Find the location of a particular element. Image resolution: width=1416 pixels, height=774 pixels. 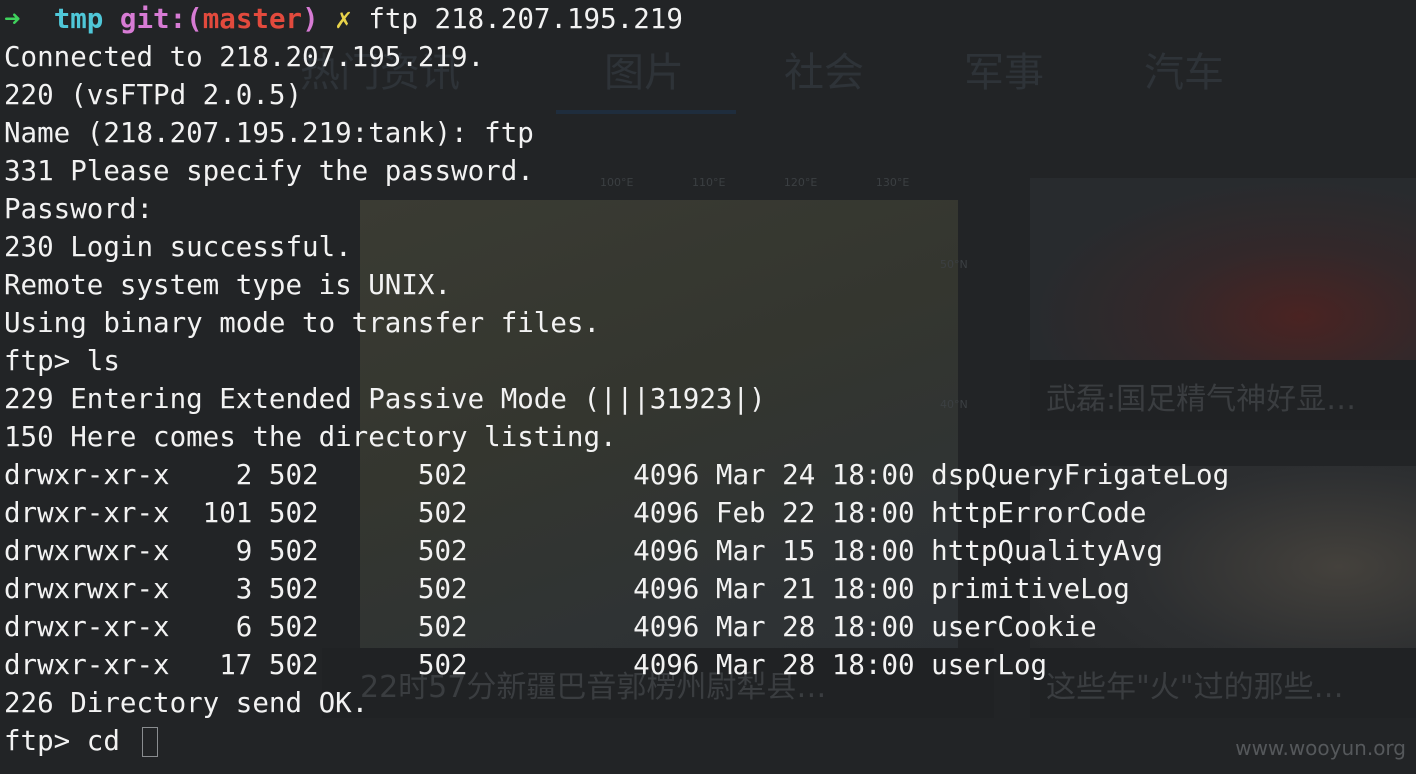

bg-map-lon-tick: 110°E is located at coordinates (708, 182).